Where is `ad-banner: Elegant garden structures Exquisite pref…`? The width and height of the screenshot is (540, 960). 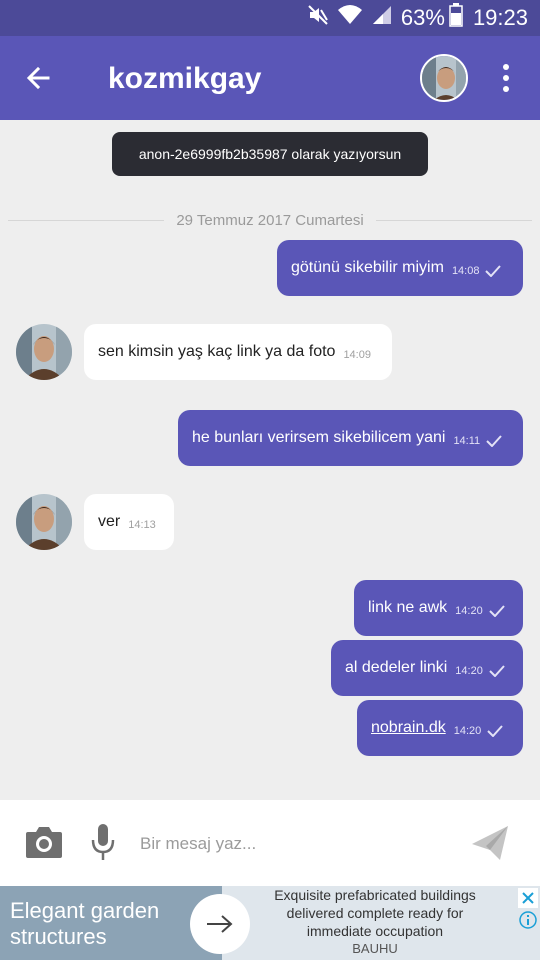 ad-banner: Elegant garden structures Exquisite pref… is located at coordinates (270, 923).